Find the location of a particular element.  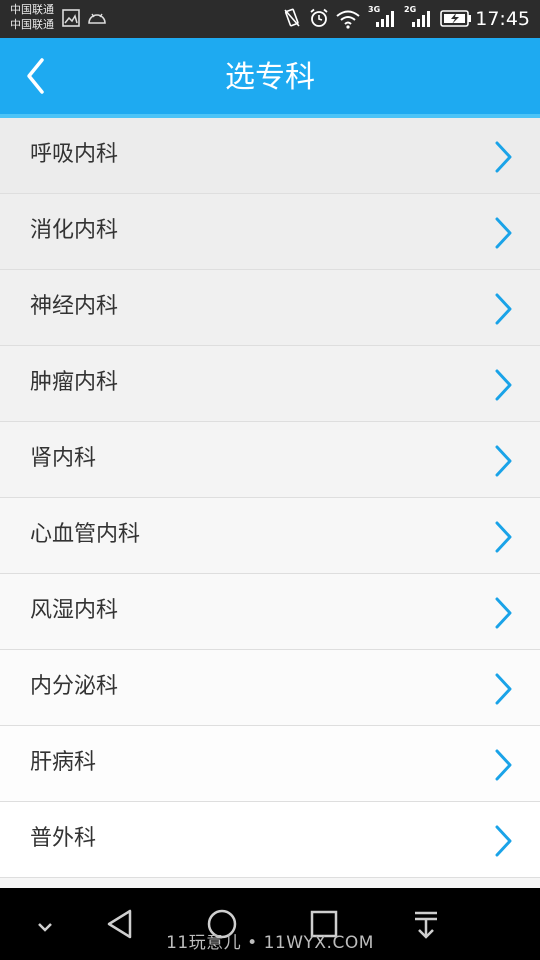

android-icon is located at coordinates (97, 18).